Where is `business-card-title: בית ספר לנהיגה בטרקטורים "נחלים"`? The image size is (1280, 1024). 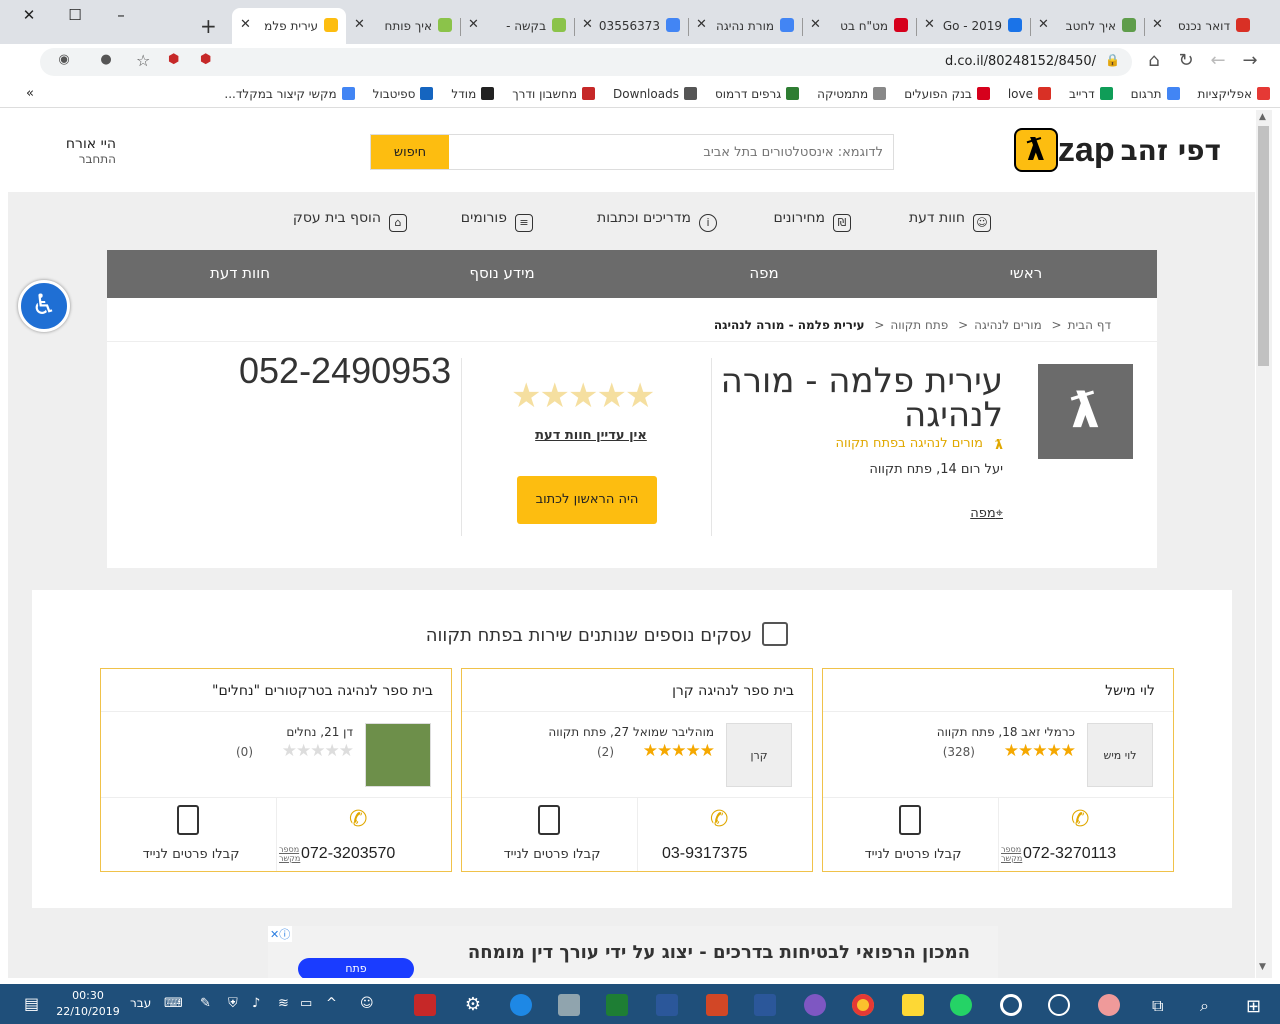 business-card-title: בית ספר לנהיגה בטרקטורים "נחלים" is located at coordinates (322, 691).